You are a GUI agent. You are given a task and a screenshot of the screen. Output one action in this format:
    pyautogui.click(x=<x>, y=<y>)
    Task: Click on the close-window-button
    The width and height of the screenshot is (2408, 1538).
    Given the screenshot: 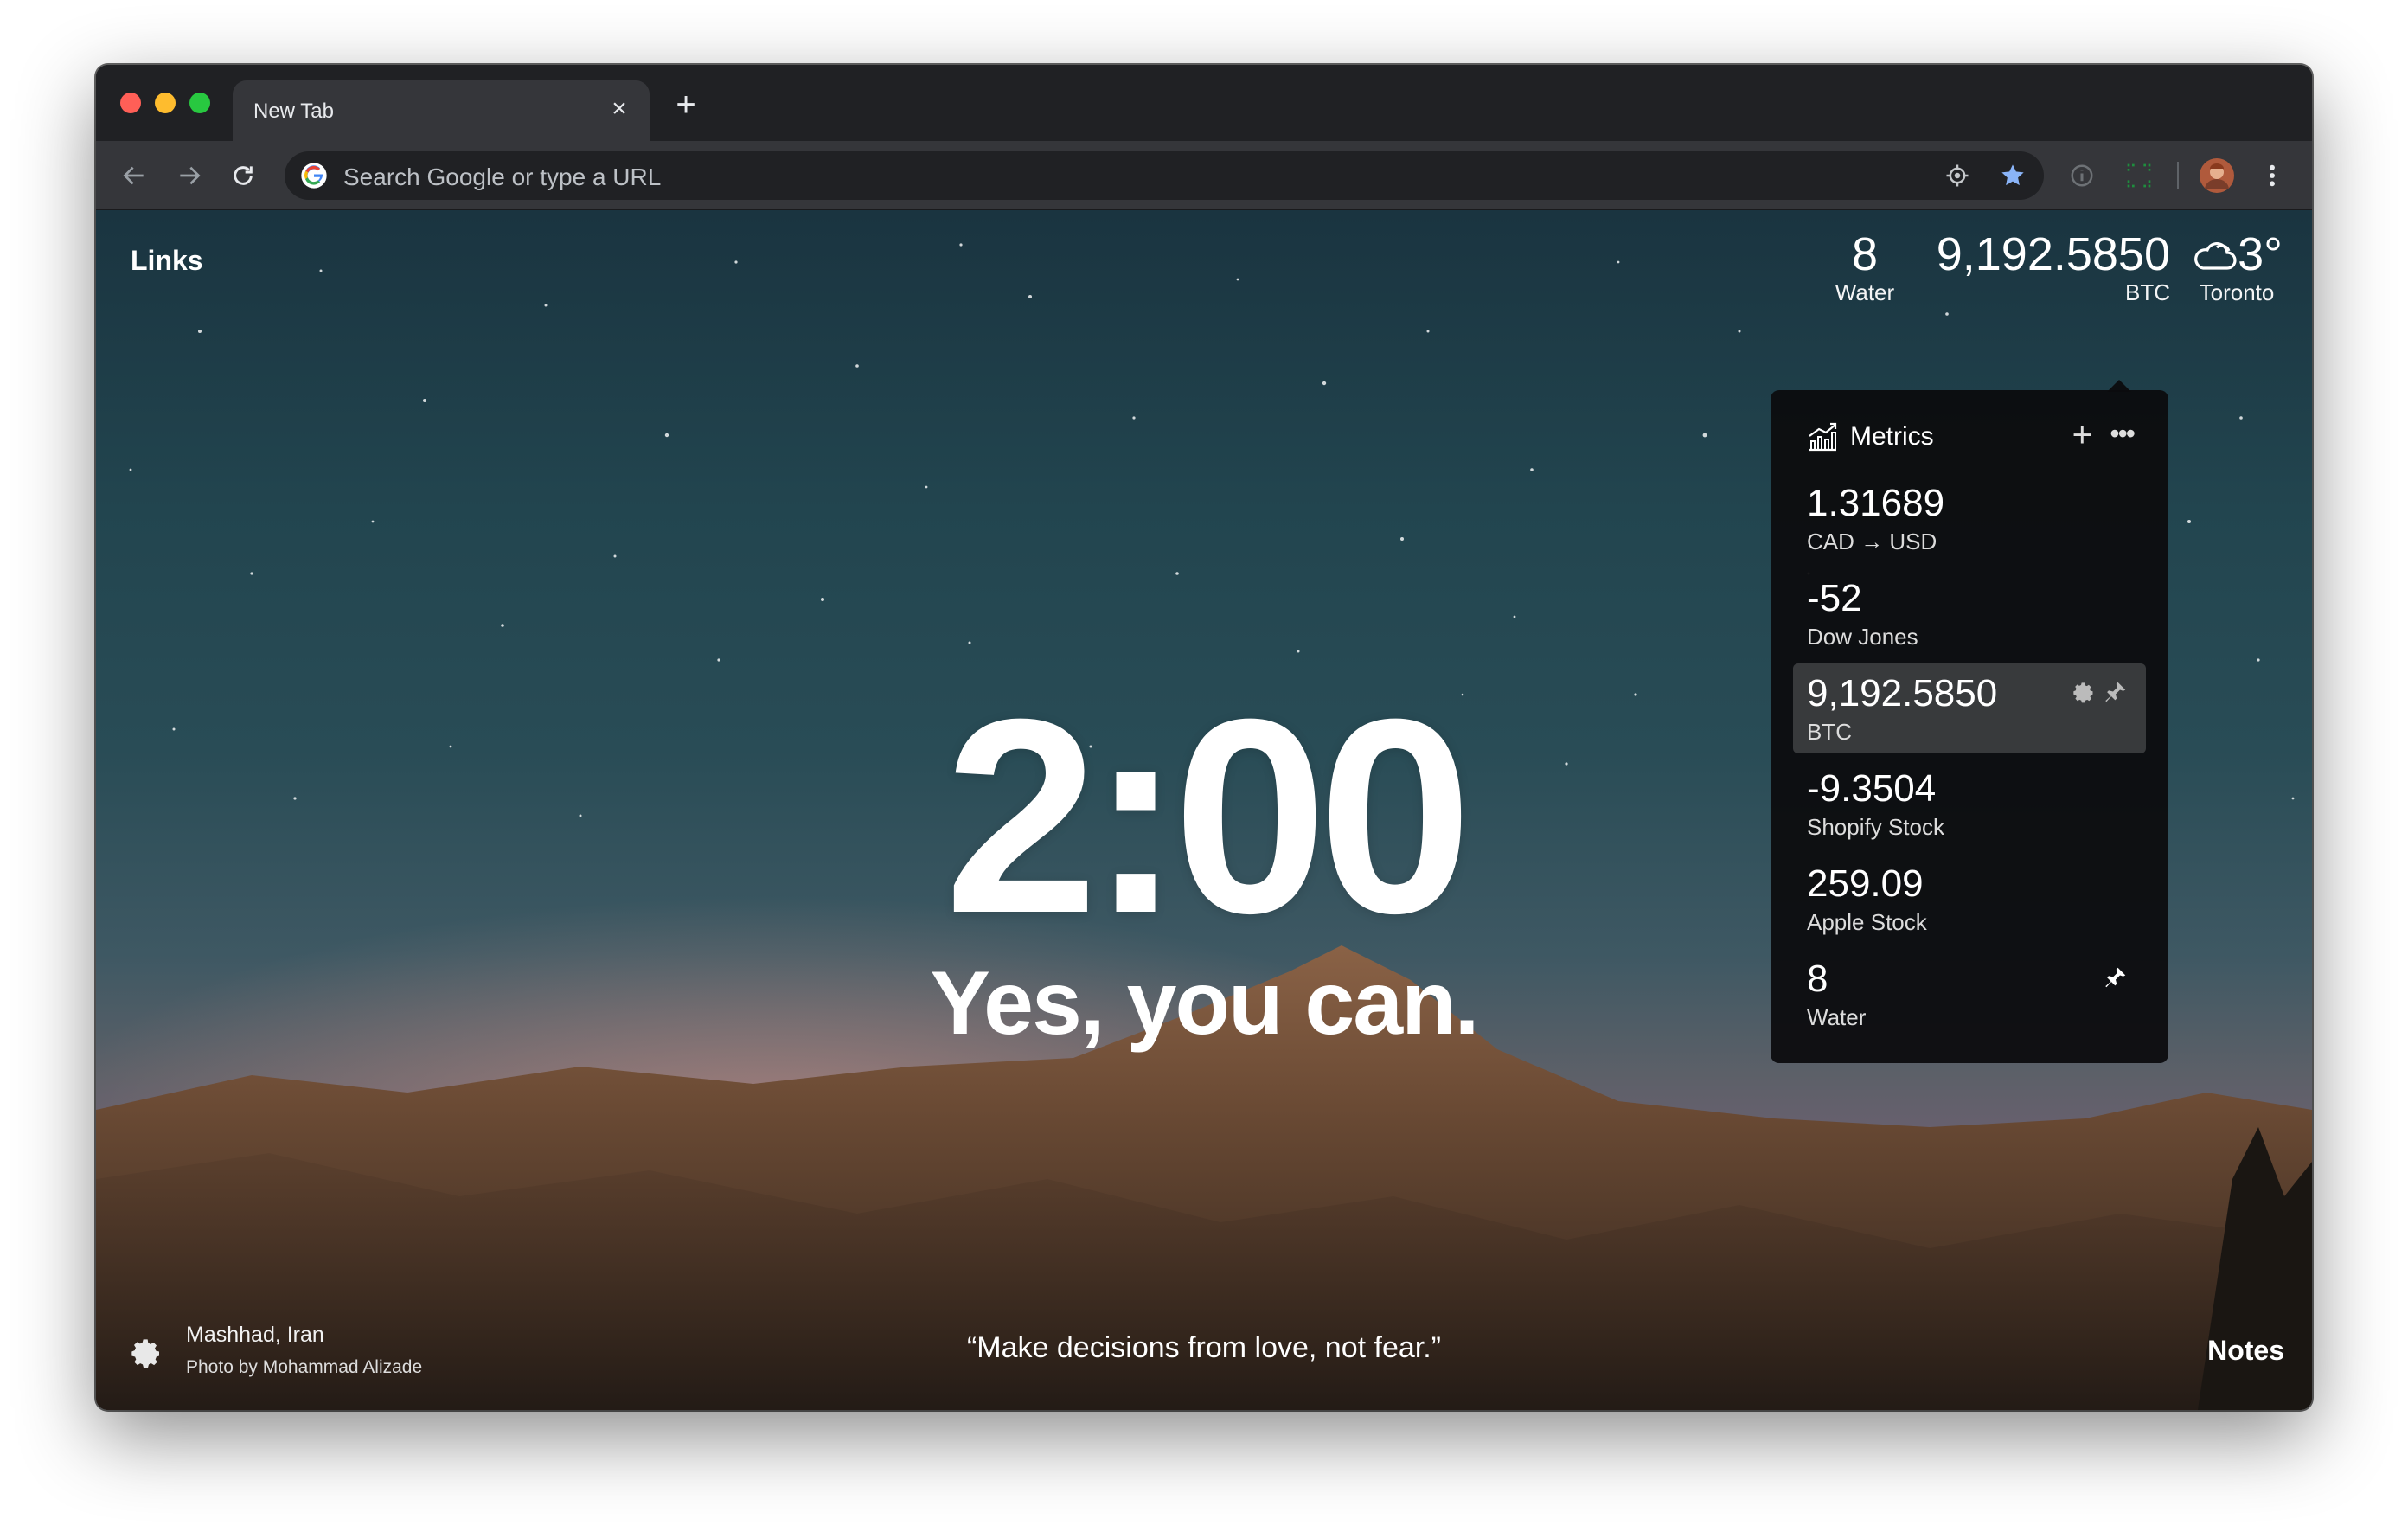 What is the action you would take?
    pyautogui.click(x=130, y=103)
    